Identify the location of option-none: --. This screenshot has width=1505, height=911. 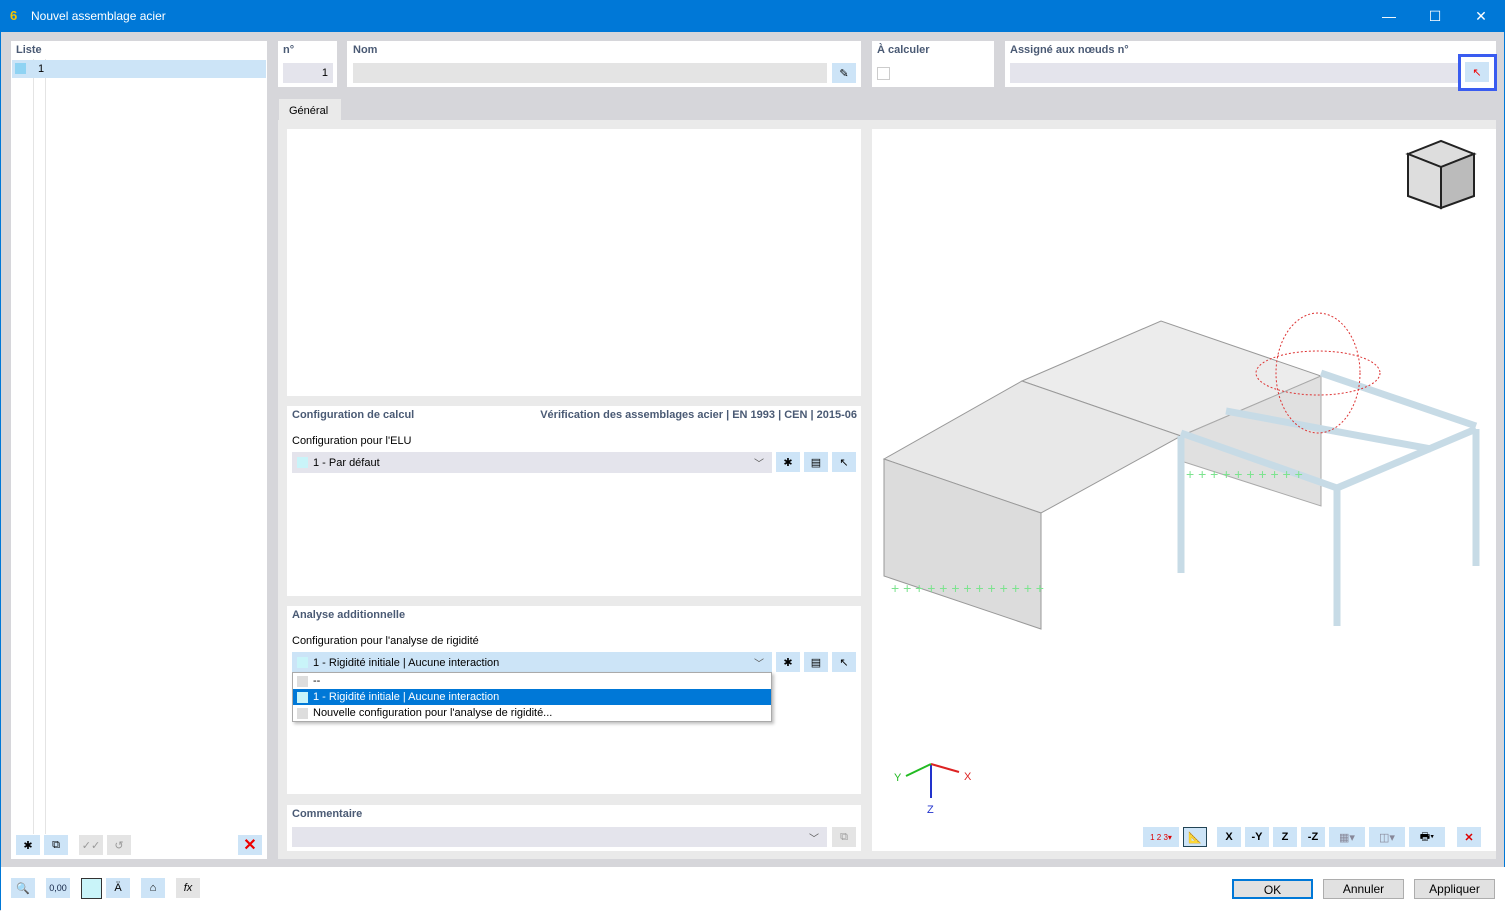
(532, 681).